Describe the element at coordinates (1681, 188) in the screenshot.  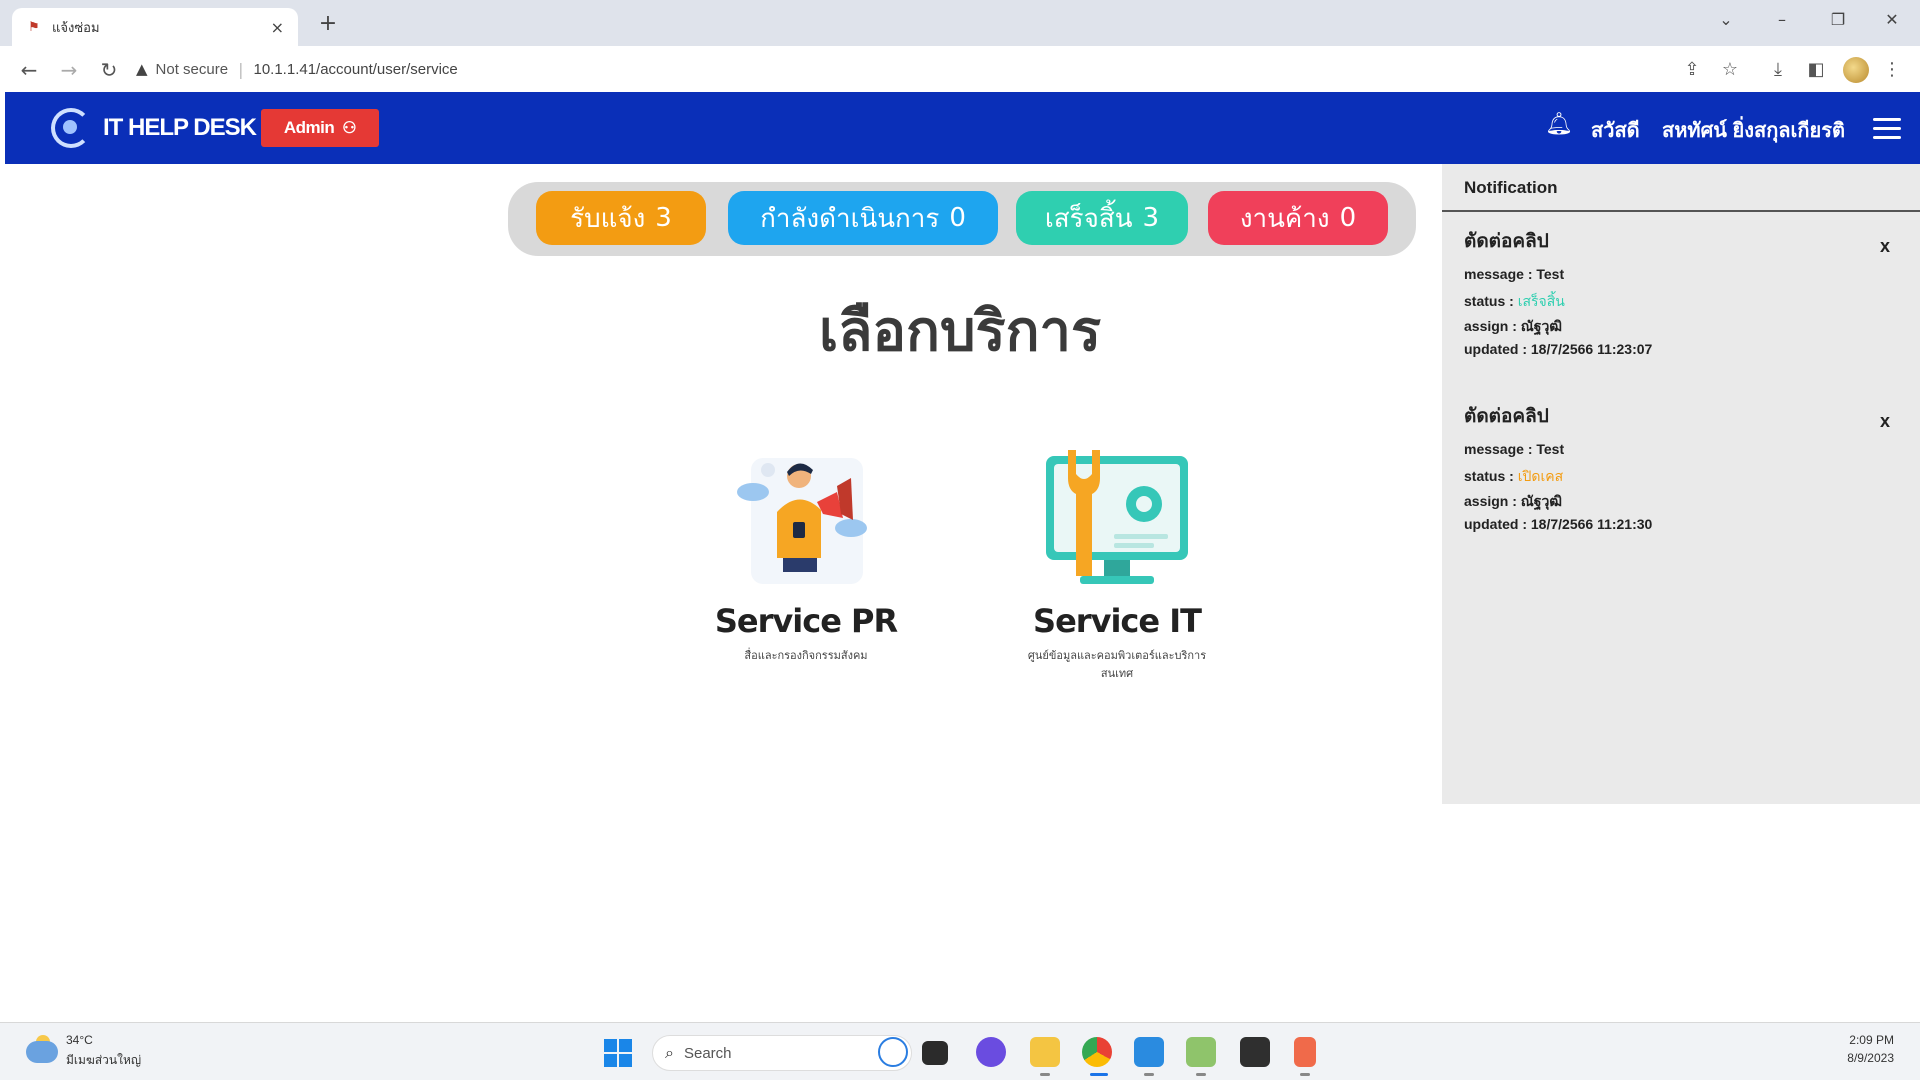
I see `notification-header: Notification` at that location.